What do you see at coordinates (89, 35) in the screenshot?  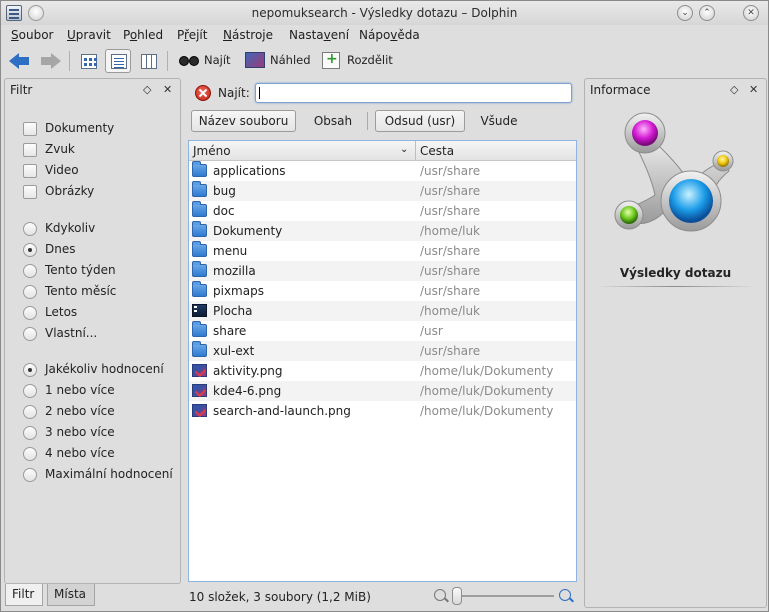 I see `menu-upravit: Upravit` at bounding box center [89, 35].